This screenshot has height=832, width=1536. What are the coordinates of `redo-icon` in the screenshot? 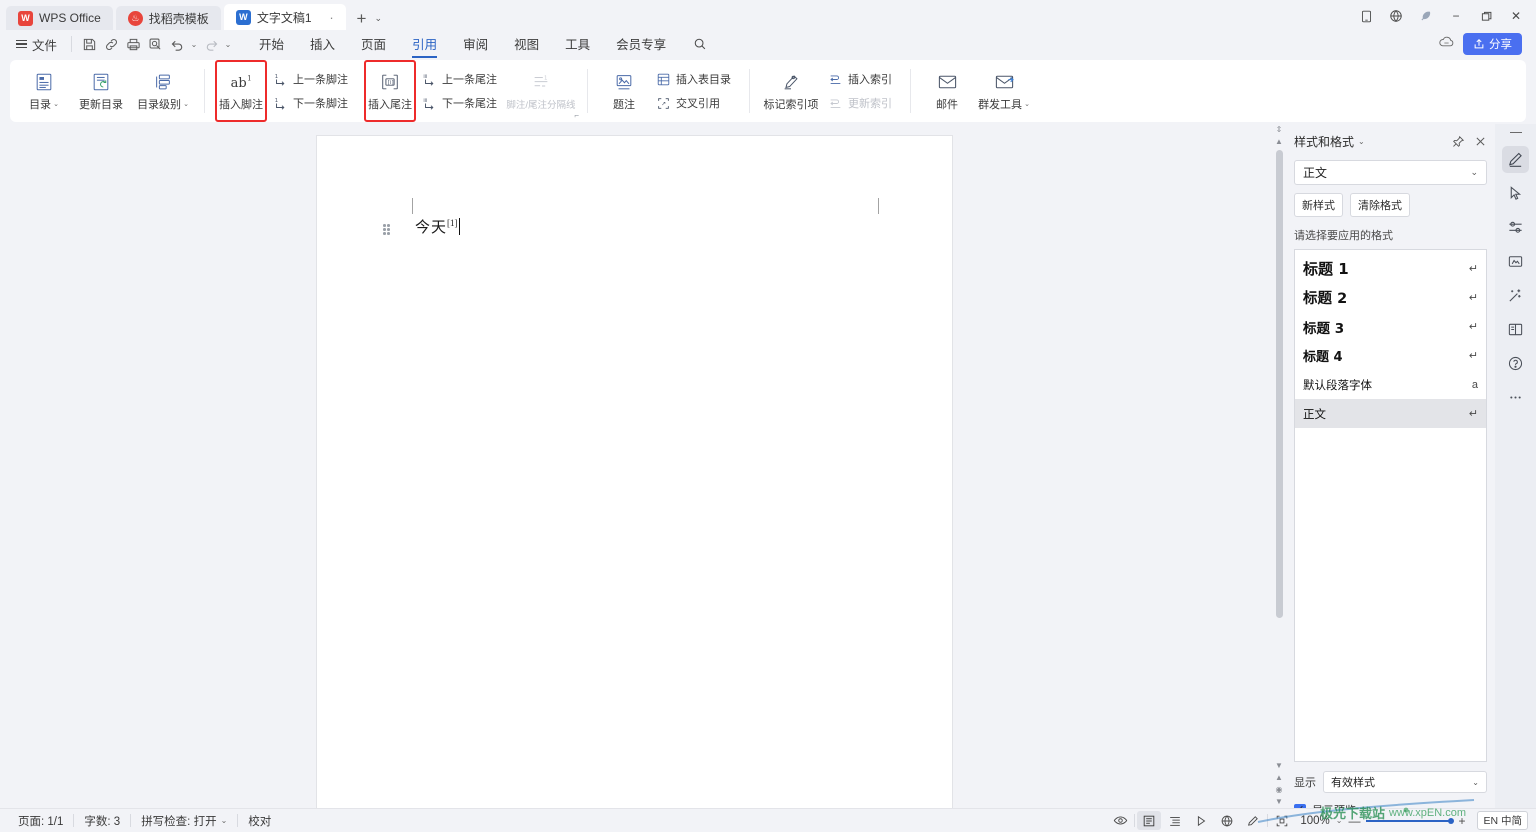 It's located at (211, 44).